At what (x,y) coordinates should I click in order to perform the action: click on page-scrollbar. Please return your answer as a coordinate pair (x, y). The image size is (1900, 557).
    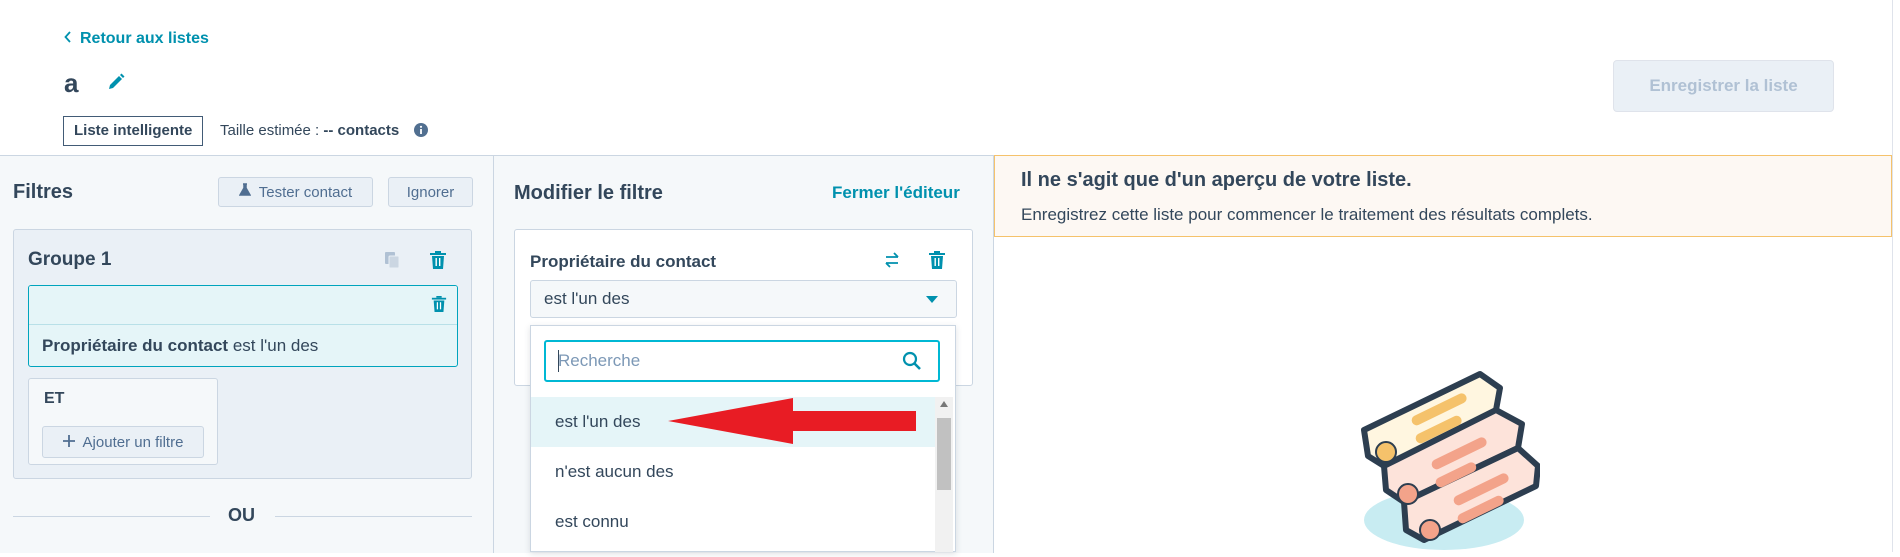
    Looking at the image, I should click on (1896, 276).